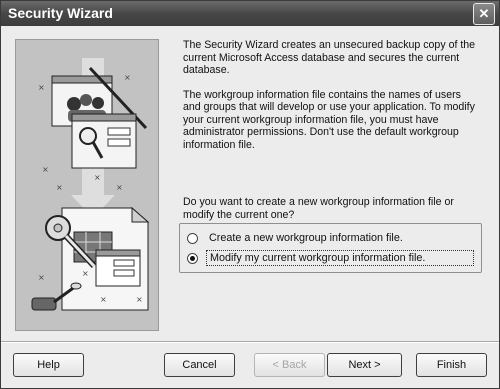  What do you see at coordinates (192, 258) in the screenshot?
I see `radio-modify-current` at bounding box center [192, 258].